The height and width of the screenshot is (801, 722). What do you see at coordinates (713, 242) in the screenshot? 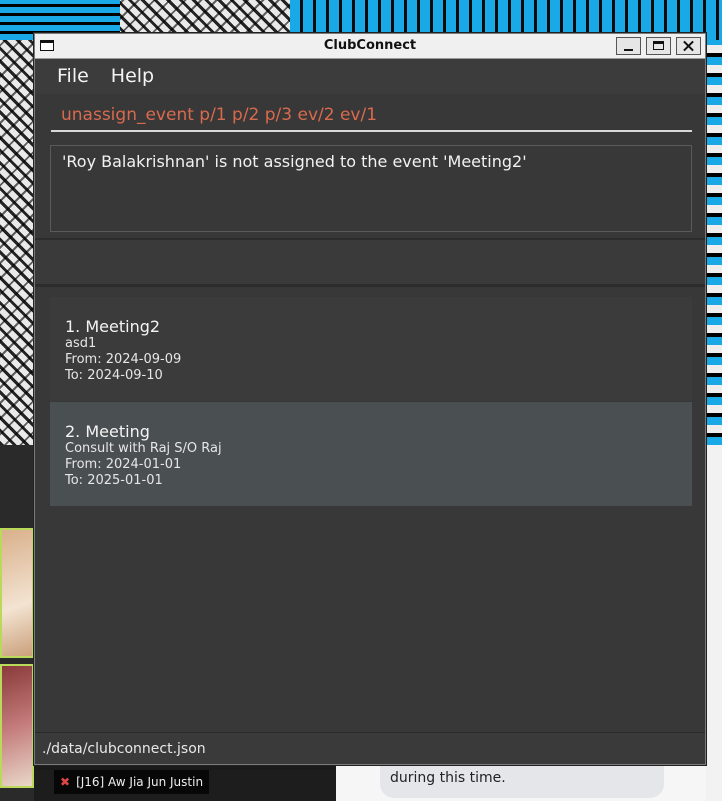
I see `background-right-strip` at bounding box center [713, 242].